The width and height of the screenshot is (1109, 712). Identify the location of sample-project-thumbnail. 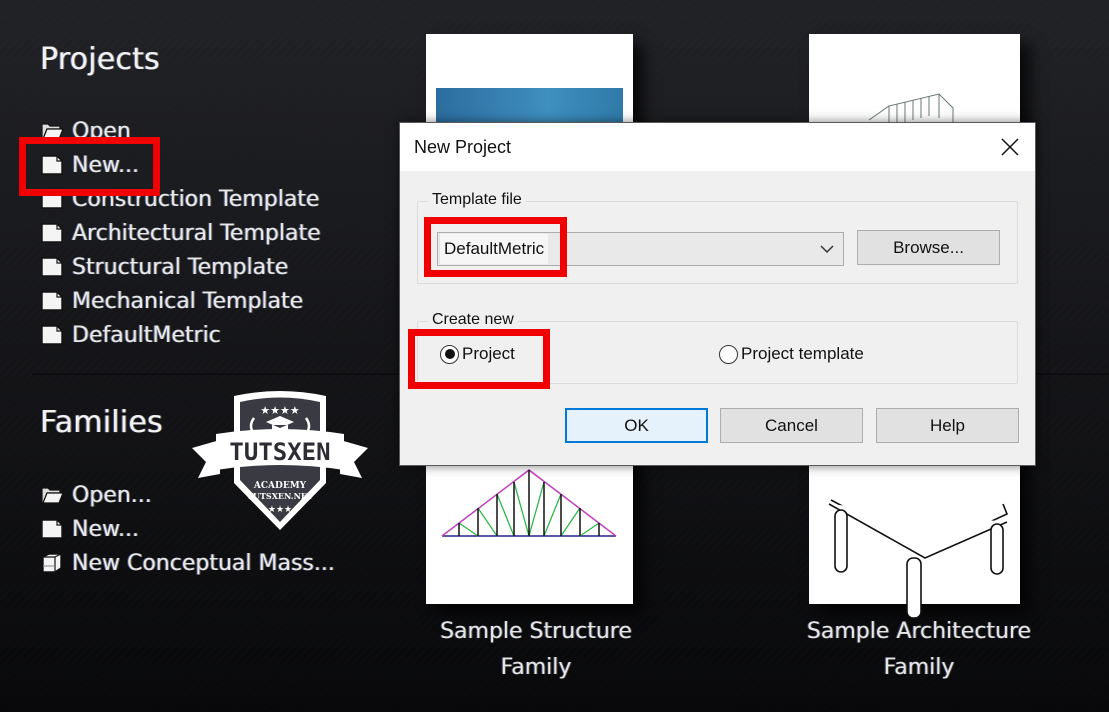
(529, 106).